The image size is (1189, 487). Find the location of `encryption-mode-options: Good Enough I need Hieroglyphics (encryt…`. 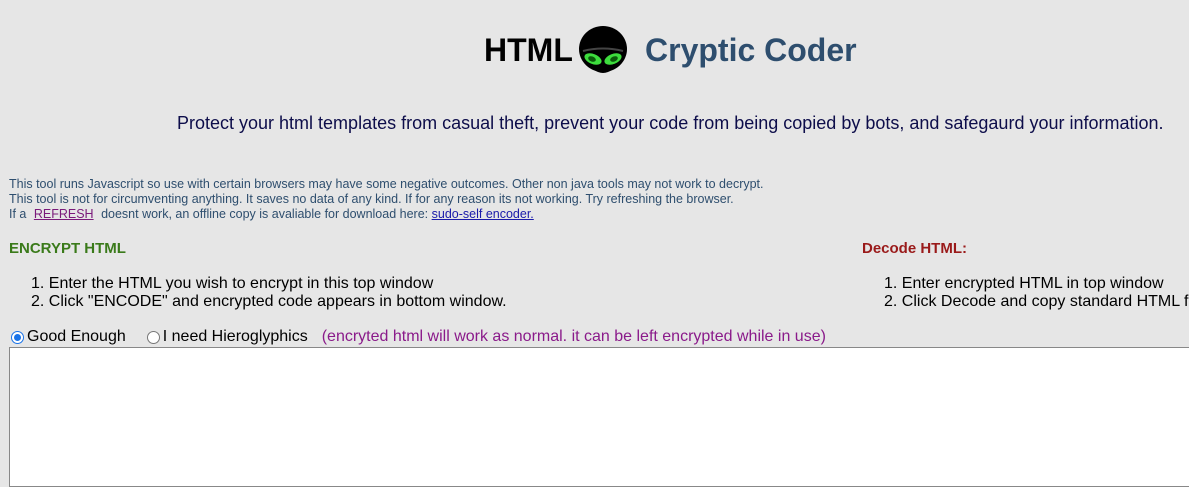

encryption-mode-options: Good Enough I need Hieroglyphics (encryt… is located at coordinates (418, 337).